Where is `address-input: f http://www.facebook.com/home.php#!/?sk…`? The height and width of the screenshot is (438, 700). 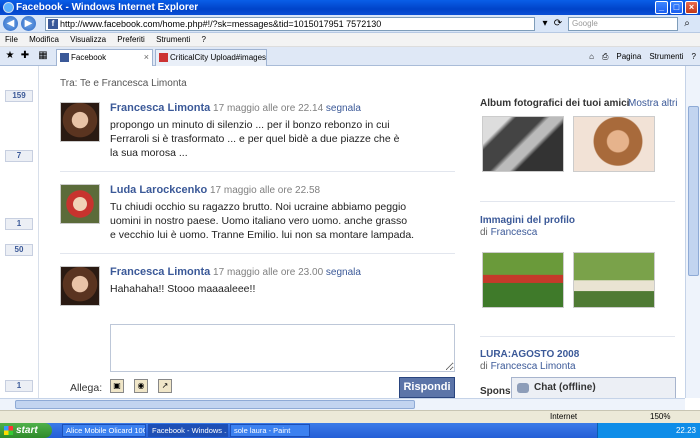
address-input: f http://www.facebook.com/home.php#!/?sk… is located at coordinates (290, 24).